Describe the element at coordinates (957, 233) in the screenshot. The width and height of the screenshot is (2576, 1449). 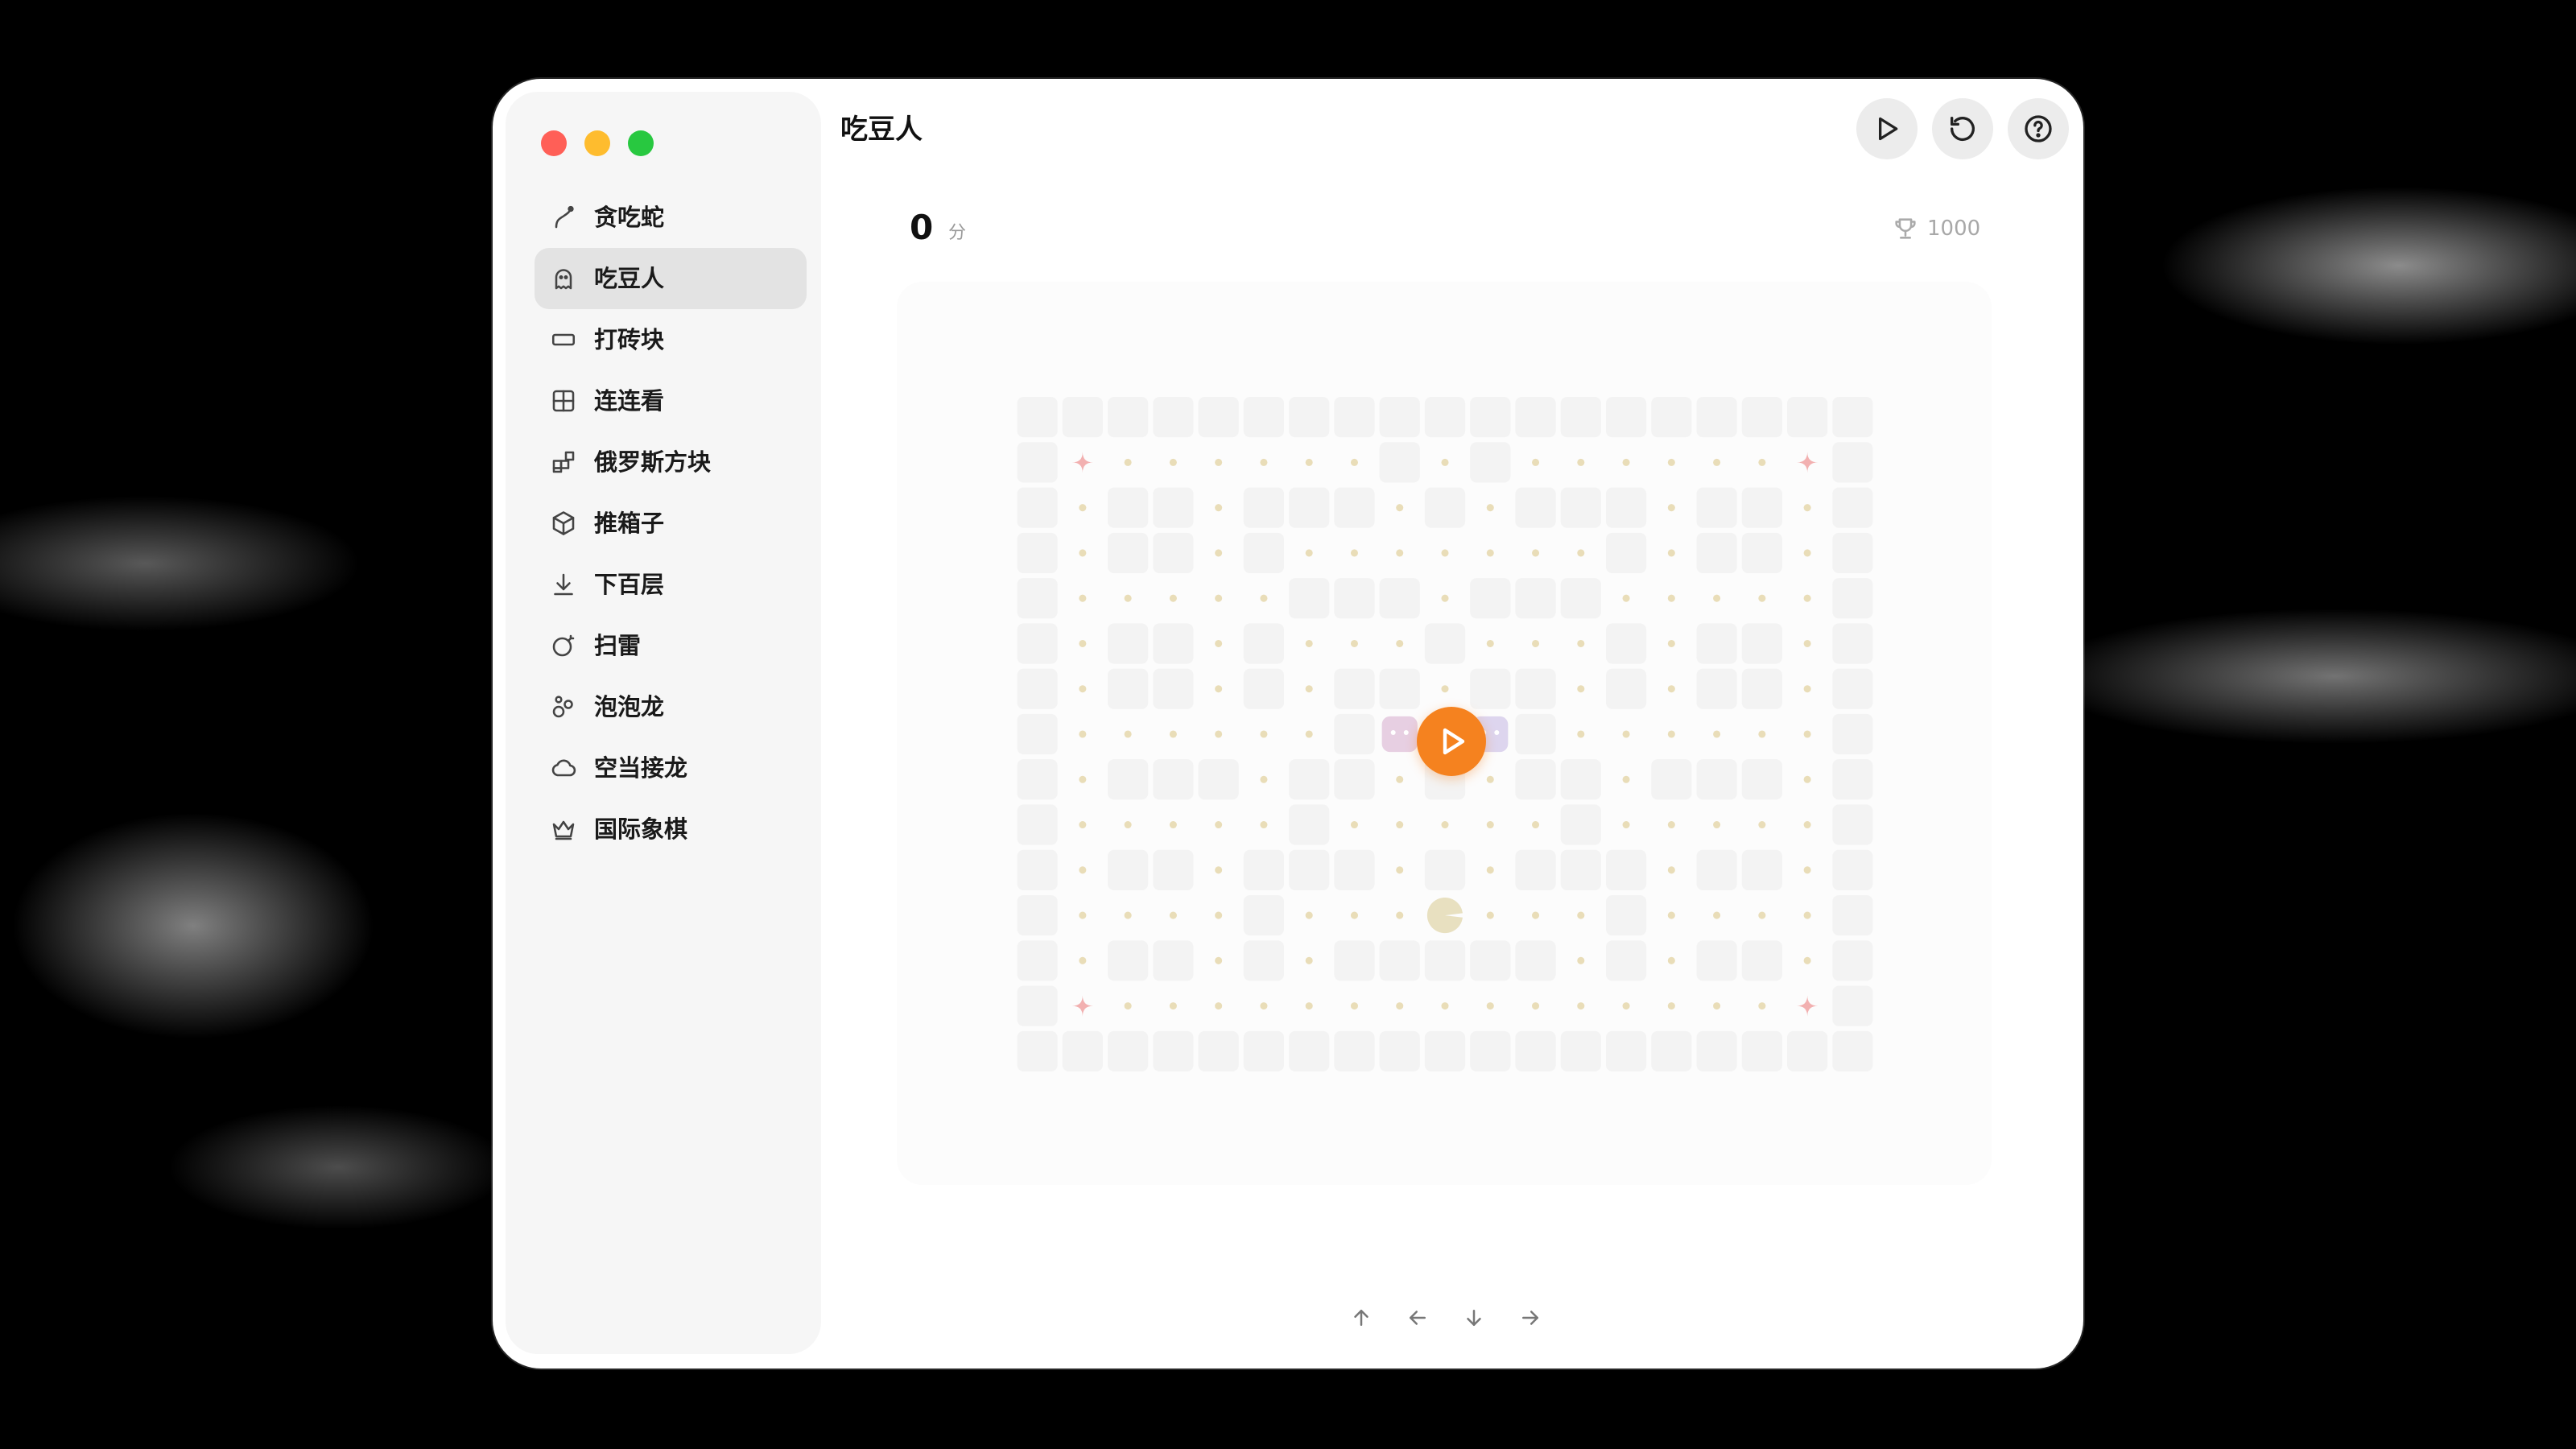
I see `score-unit: 分` at that location.